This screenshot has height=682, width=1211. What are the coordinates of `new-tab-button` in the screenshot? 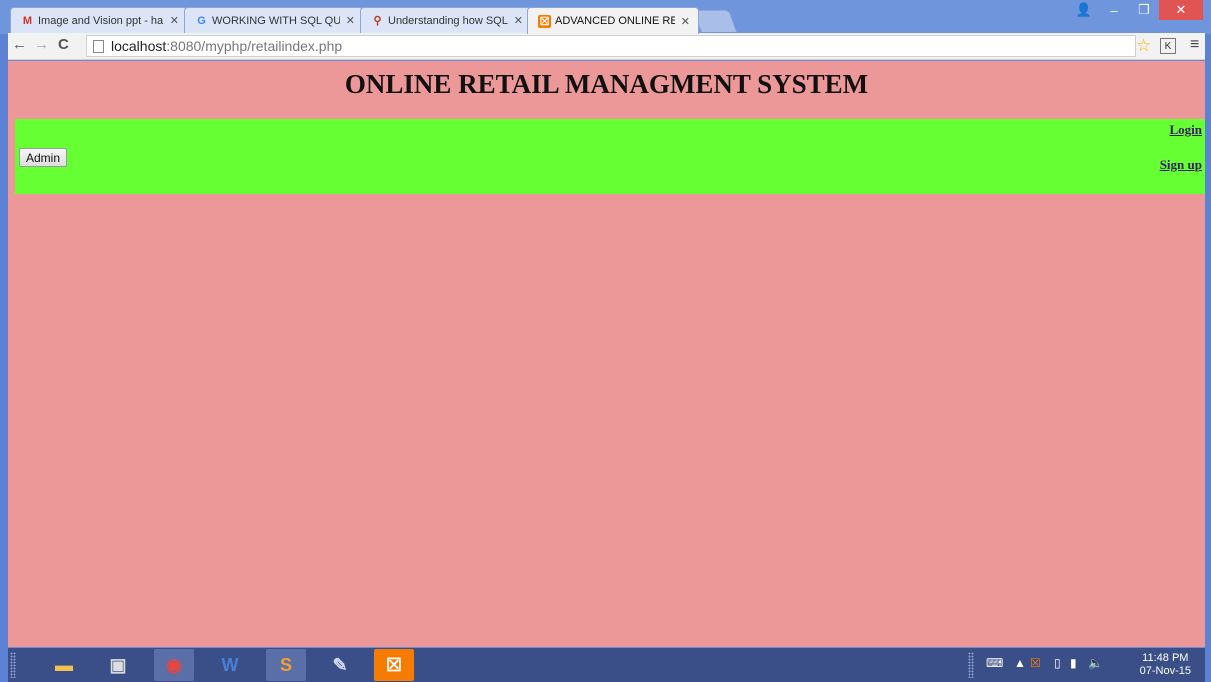 It's located at (715, 21).